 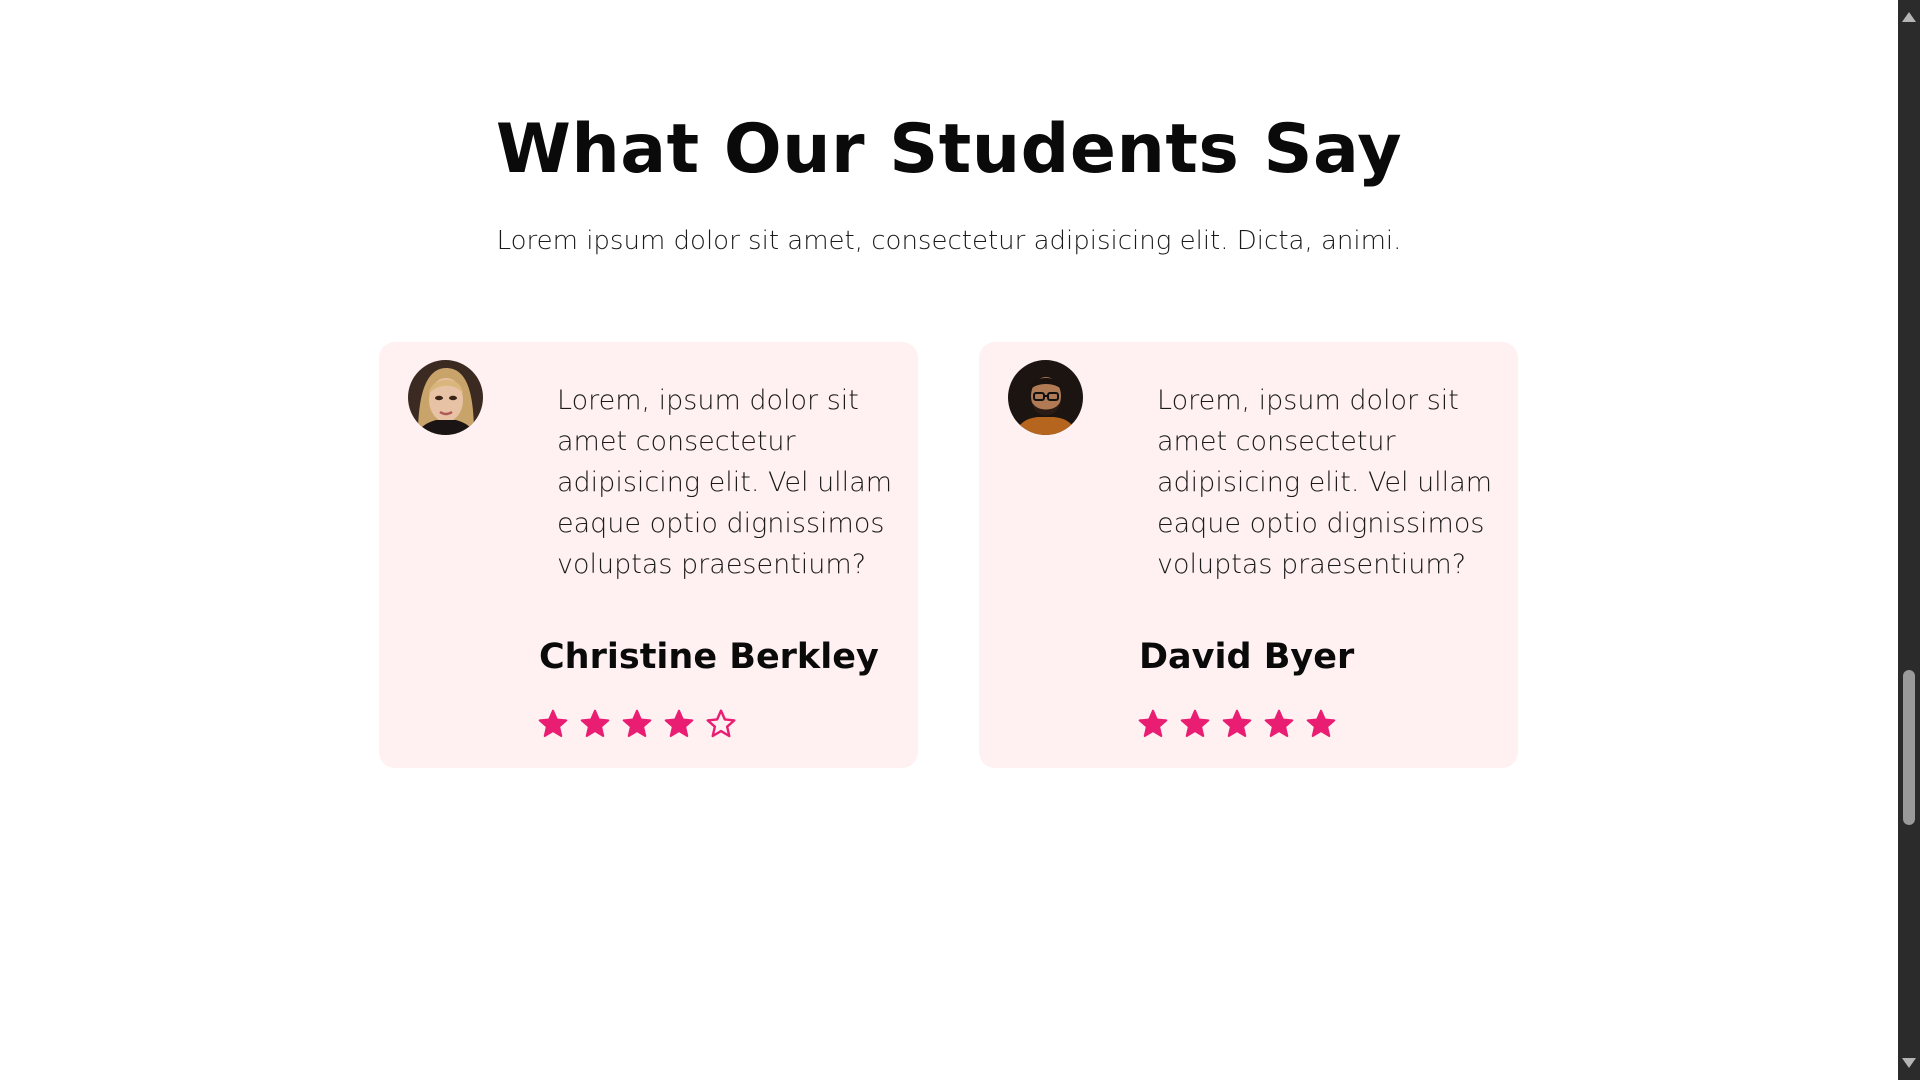 What do you see at coordinates (709, 657) in the screenshot?
I see `testimonial-name: Christine Berkley` at bounding box center [709, 657].